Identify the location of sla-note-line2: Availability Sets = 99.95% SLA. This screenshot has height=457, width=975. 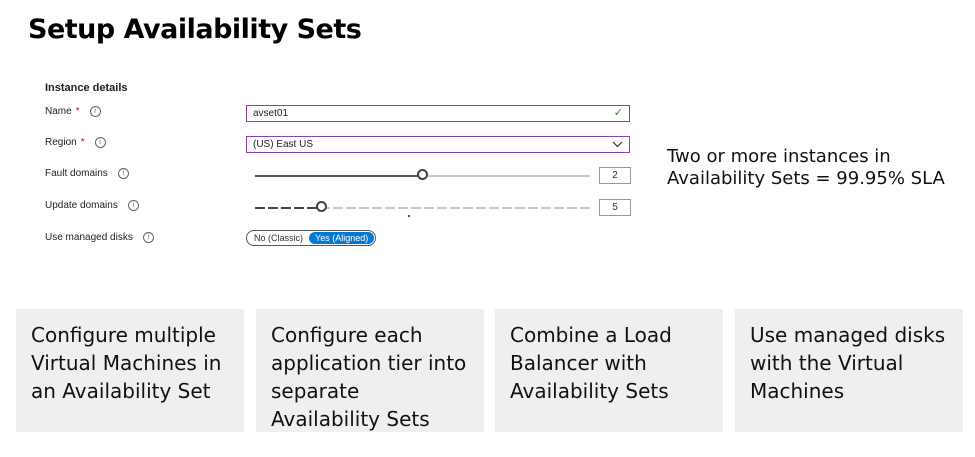
(806, 178).